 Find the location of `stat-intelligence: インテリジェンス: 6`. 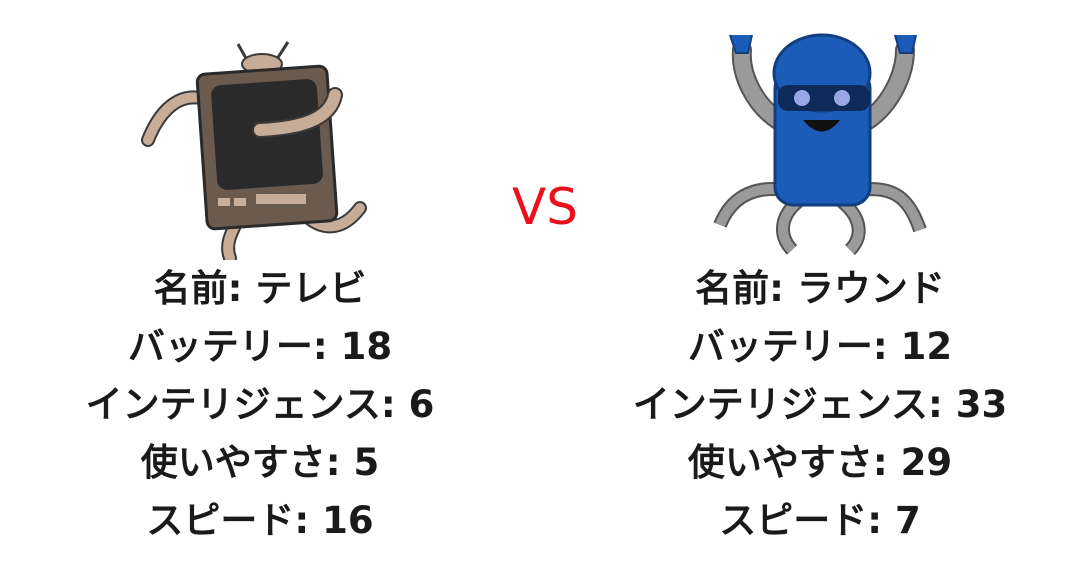

stat-intelligence: インテリジェンス: 6 is located at coordinates (260, 404).